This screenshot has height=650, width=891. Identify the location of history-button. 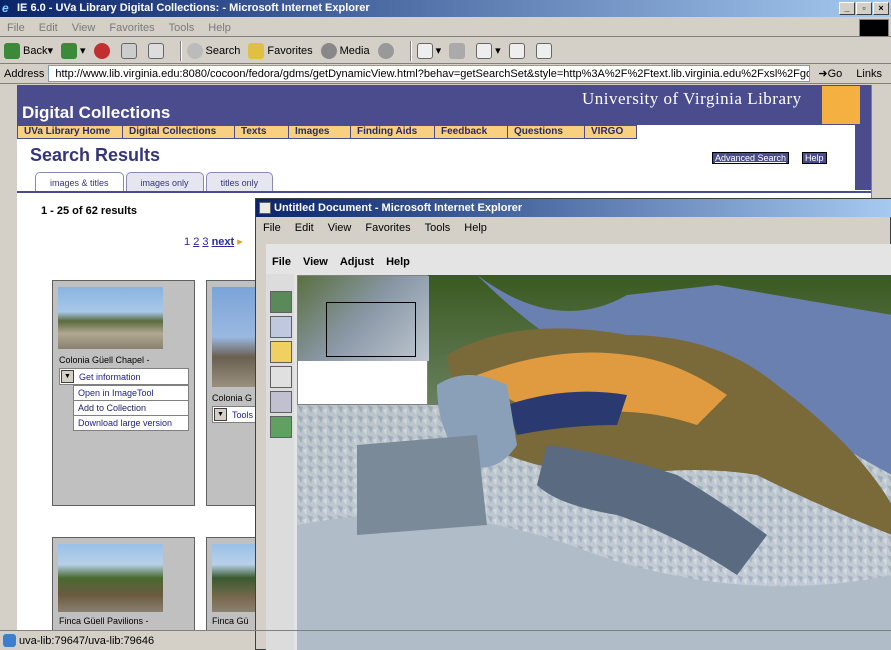
(387, 50).